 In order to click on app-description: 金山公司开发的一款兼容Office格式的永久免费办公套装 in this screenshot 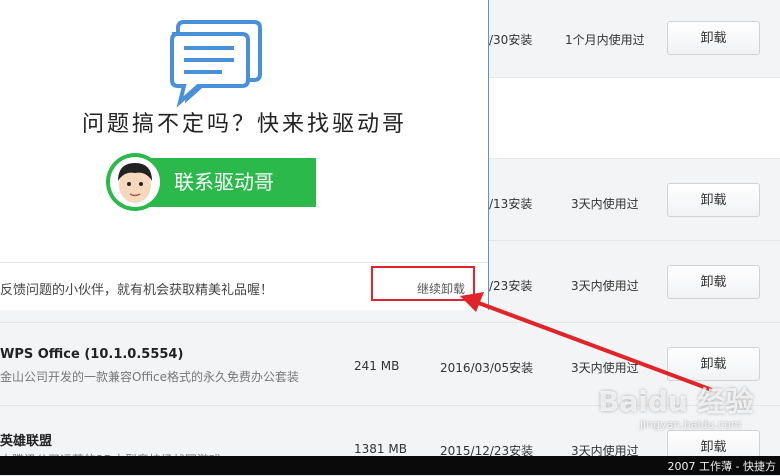, I will do `click(150, 377)`.